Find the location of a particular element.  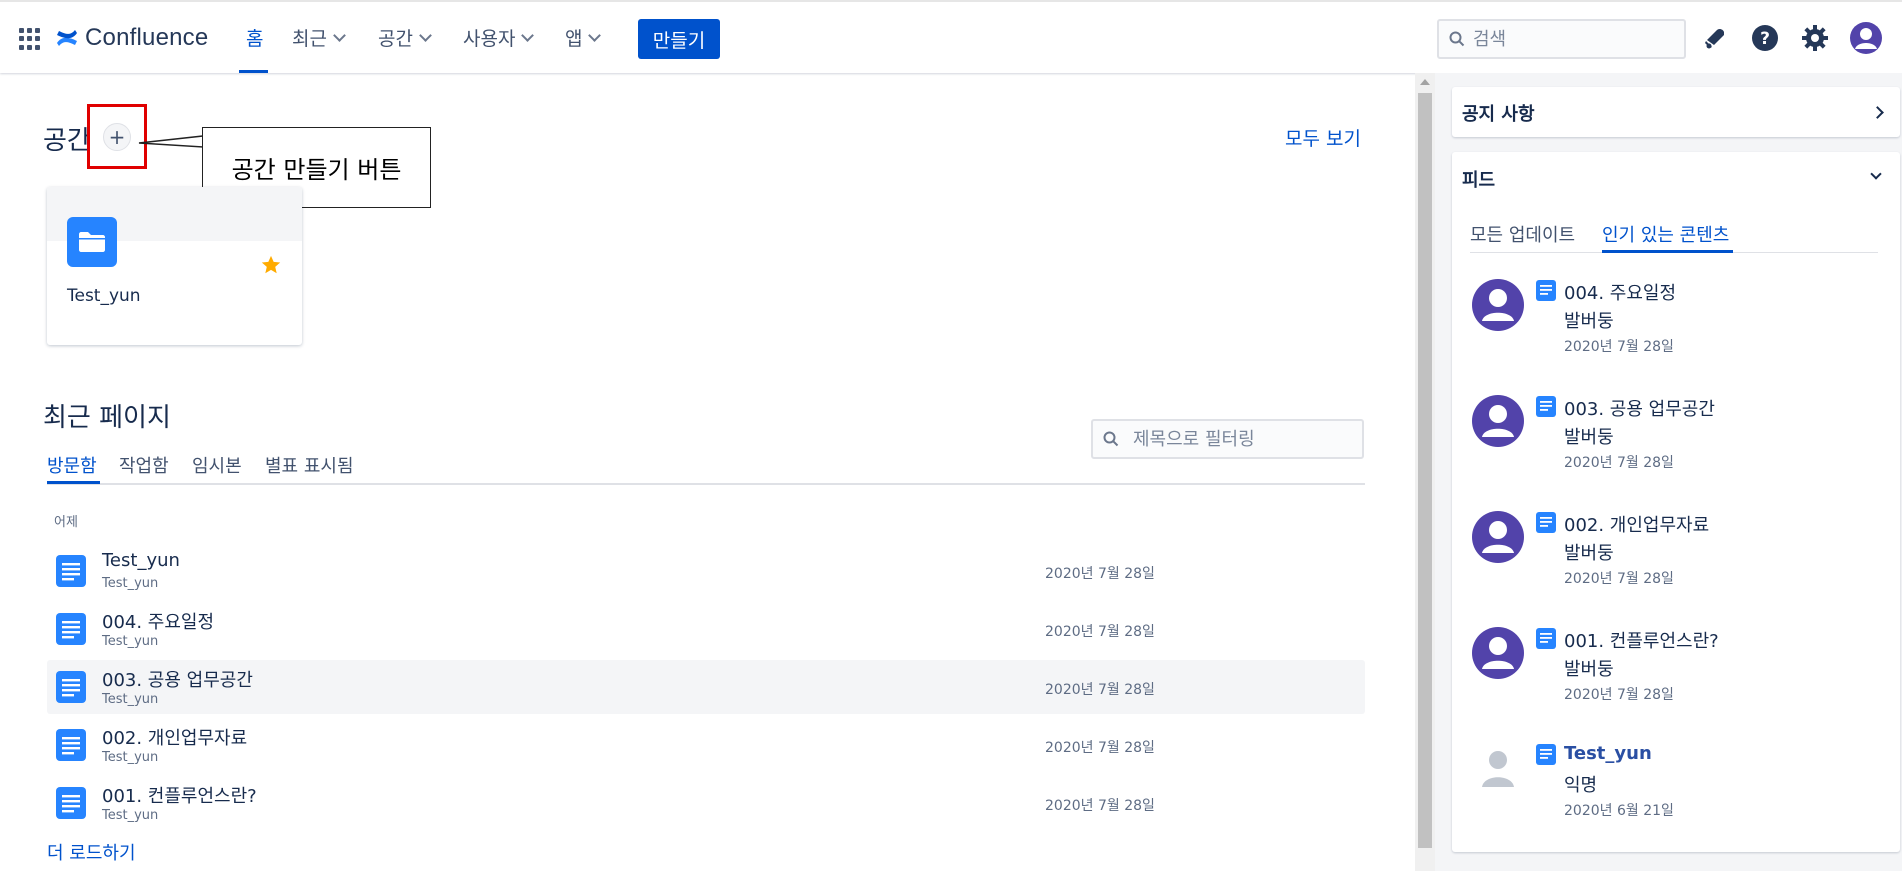

tab-visited: 방문함 is located at coordinates (72, 465).